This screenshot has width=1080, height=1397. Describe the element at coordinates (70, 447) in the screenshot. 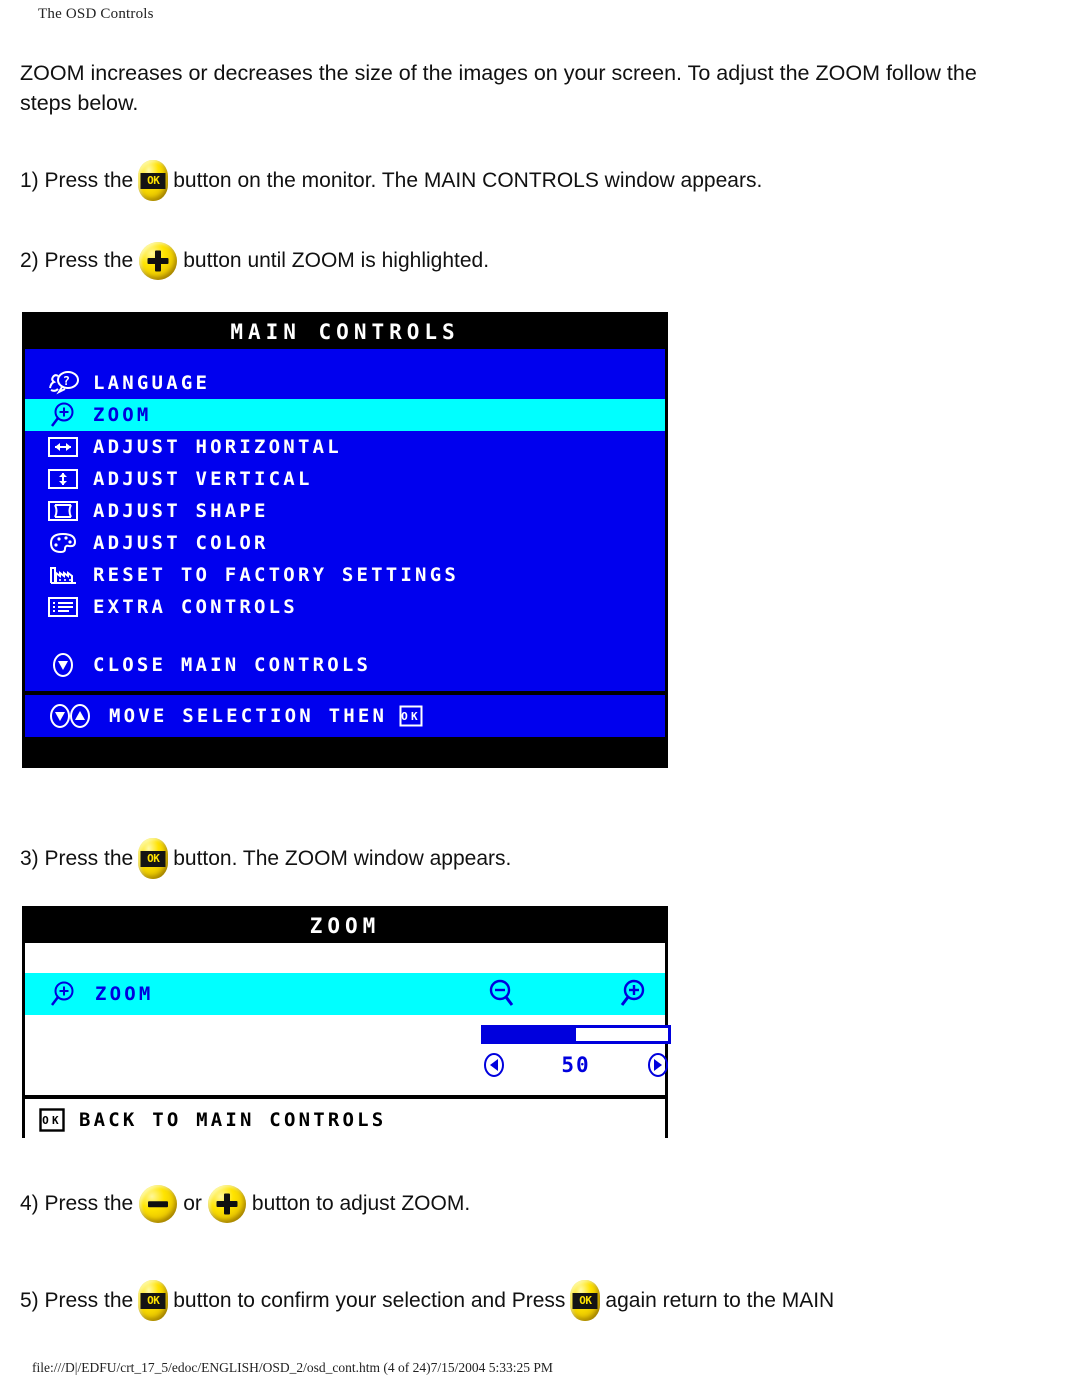

I see `horizontal-arrows-icon` at that location.